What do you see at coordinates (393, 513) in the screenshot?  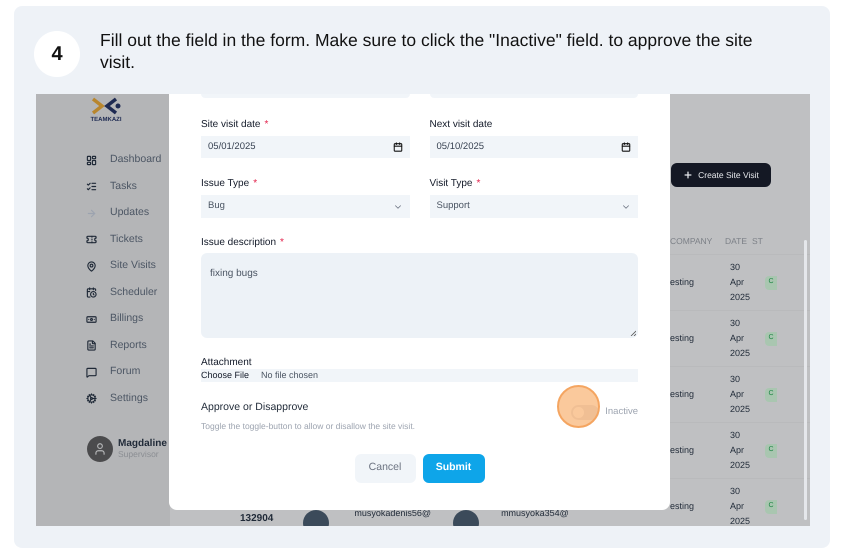 I see `table-cell: musyokadenis56@` at bounding box center [393, 513].